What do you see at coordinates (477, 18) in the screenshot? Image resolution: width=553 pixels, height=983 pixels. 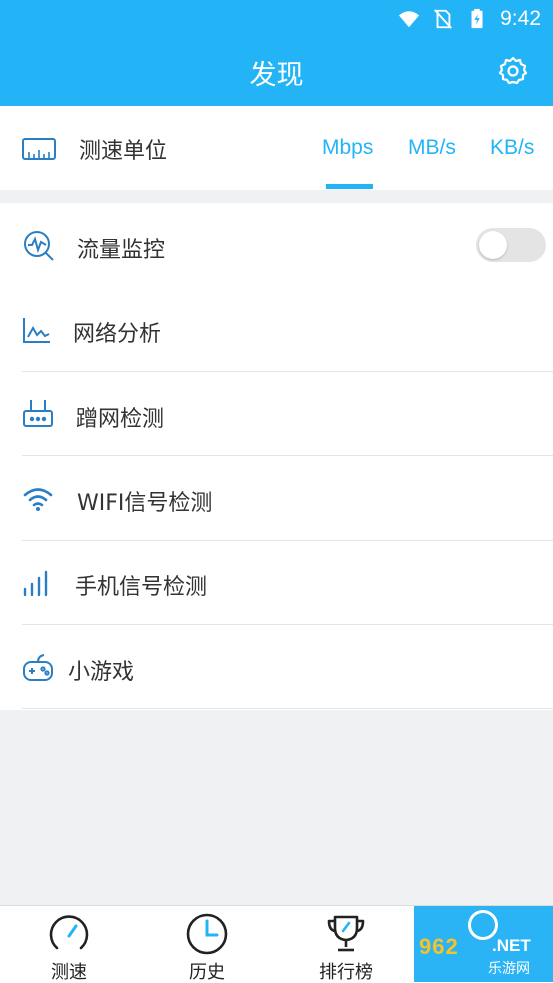 I see `battery-charging-icon` at bounding box center [477, 18].